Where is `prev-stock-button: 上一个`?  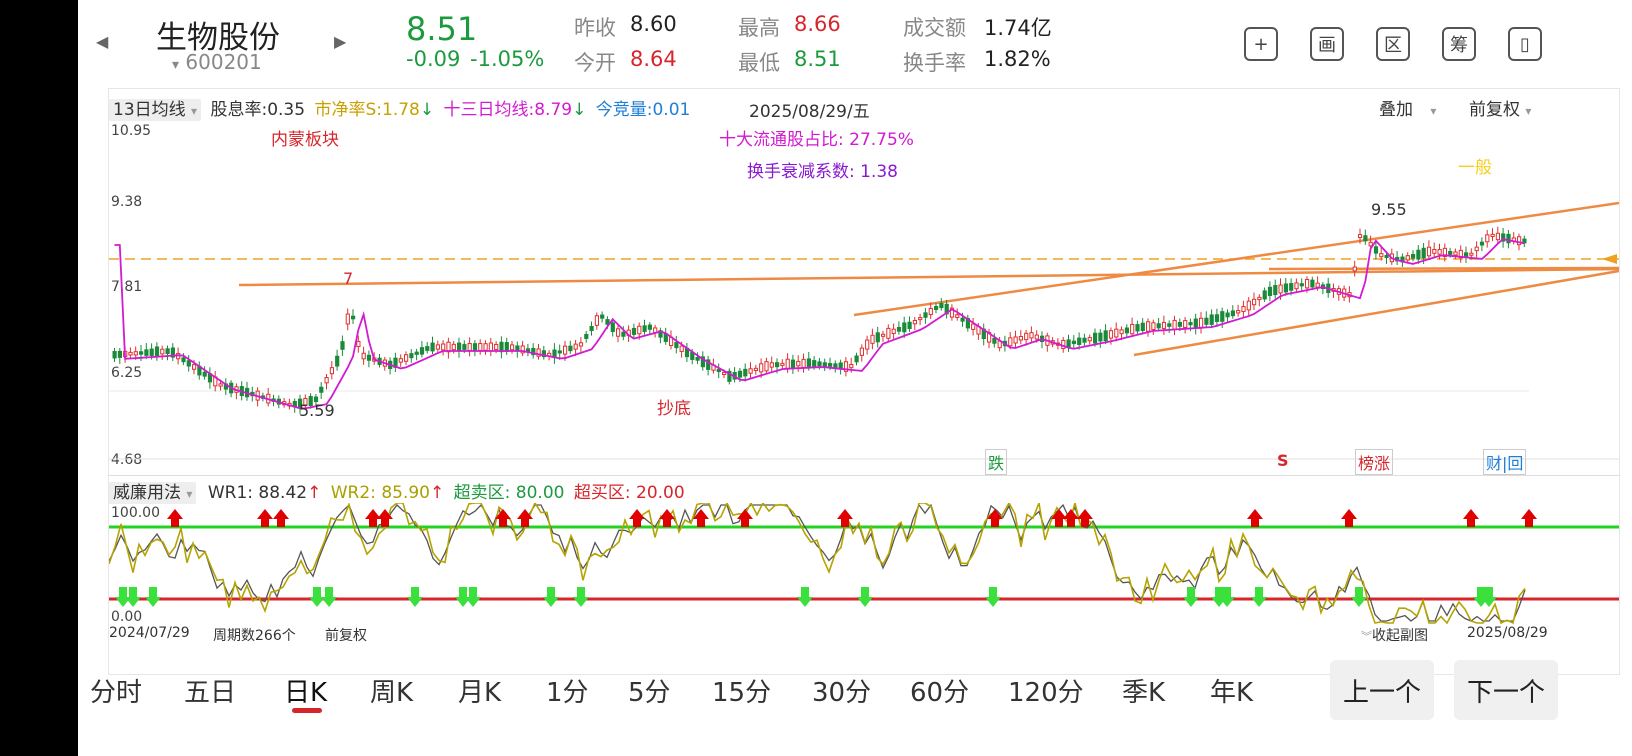
prev-stock-button: 上一个 is located at coordinates (1382, 690).